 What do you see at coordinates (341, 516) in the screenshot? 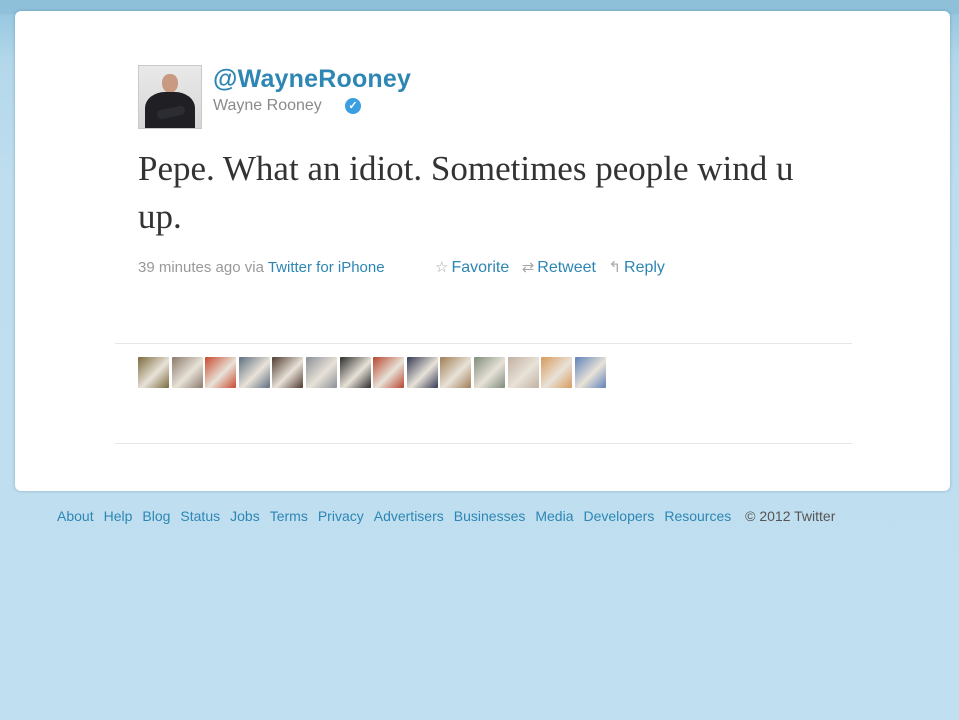
I see `footer-link-privacy: Privacy` at bounding box center [341, 516].